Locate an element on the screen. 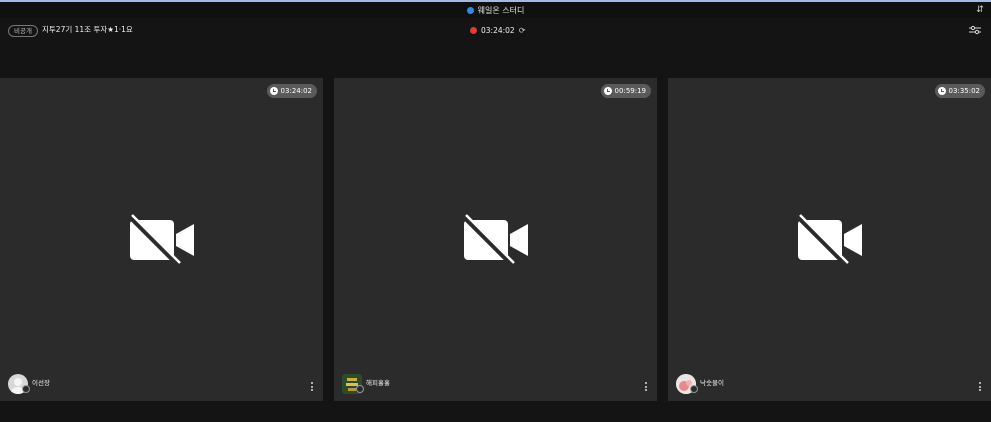 This screenshot has width=991, height=422. settings-sliders-icon is located at coordinates (975, 30).